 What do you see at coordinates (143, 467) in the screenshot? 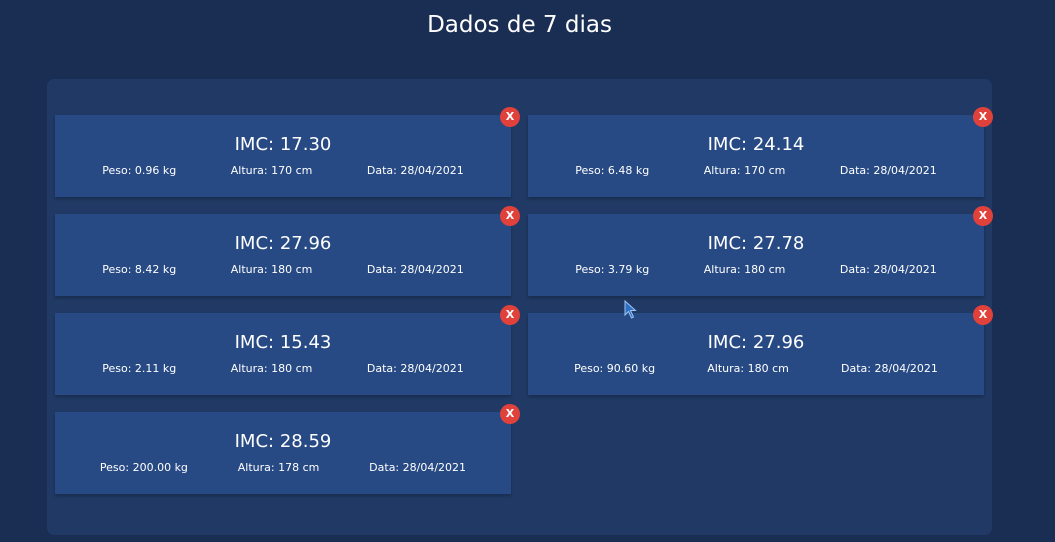
I see `record-peso: Peso: 200.00 kg` at bounding box center [143, 467].